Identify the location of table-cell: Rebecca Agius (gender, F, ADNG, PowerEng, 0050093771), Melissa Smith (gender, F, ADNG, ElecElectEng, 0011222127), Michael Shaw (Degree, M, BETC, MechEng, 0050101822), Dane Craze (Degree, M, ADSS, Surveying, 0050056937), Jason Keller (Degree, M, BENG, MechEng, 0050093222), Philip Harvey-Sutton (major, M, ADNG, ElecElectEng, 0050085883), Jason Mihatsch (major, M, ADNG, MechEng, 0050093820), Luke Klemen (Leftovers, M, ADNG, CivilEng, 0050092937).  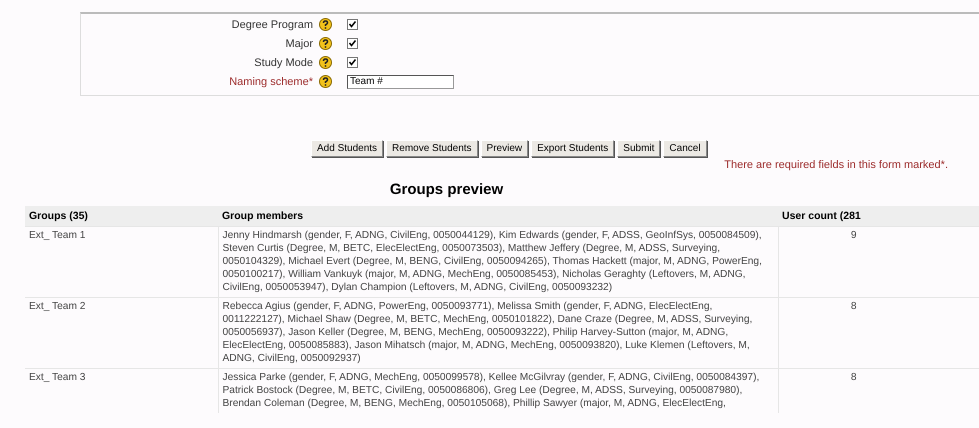
(498, 333).